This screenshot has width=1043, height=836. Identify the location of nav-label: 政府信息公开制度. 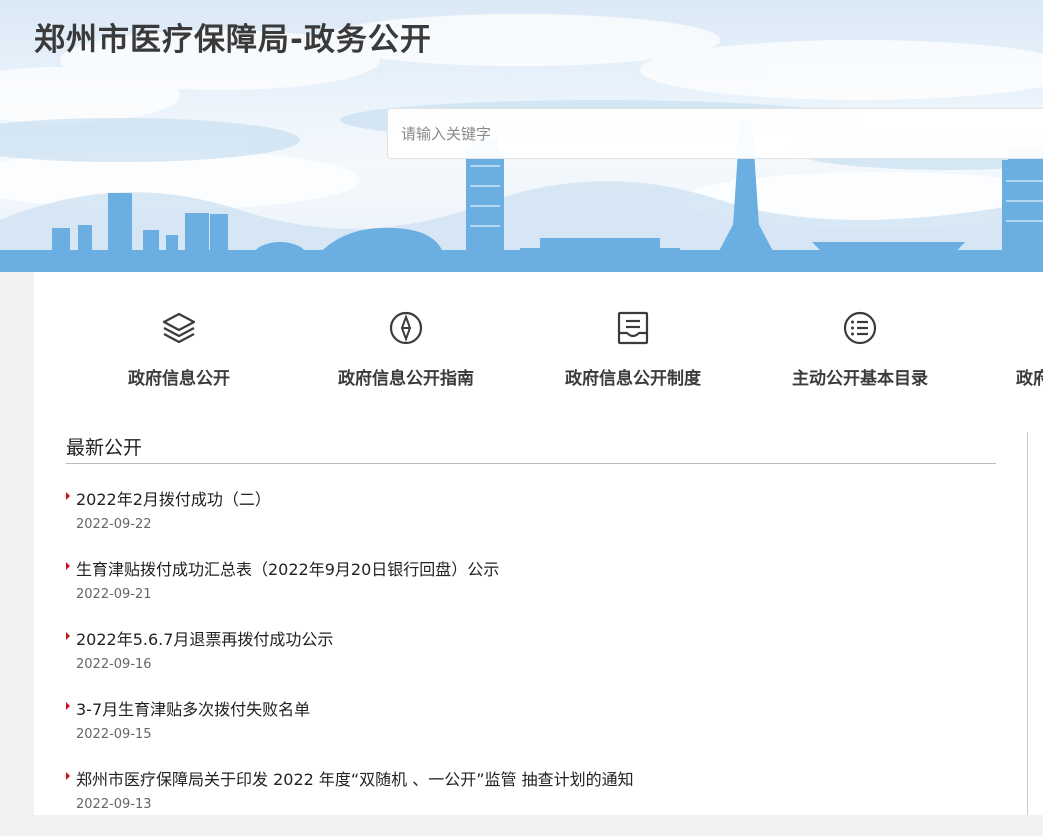
(633, 379).